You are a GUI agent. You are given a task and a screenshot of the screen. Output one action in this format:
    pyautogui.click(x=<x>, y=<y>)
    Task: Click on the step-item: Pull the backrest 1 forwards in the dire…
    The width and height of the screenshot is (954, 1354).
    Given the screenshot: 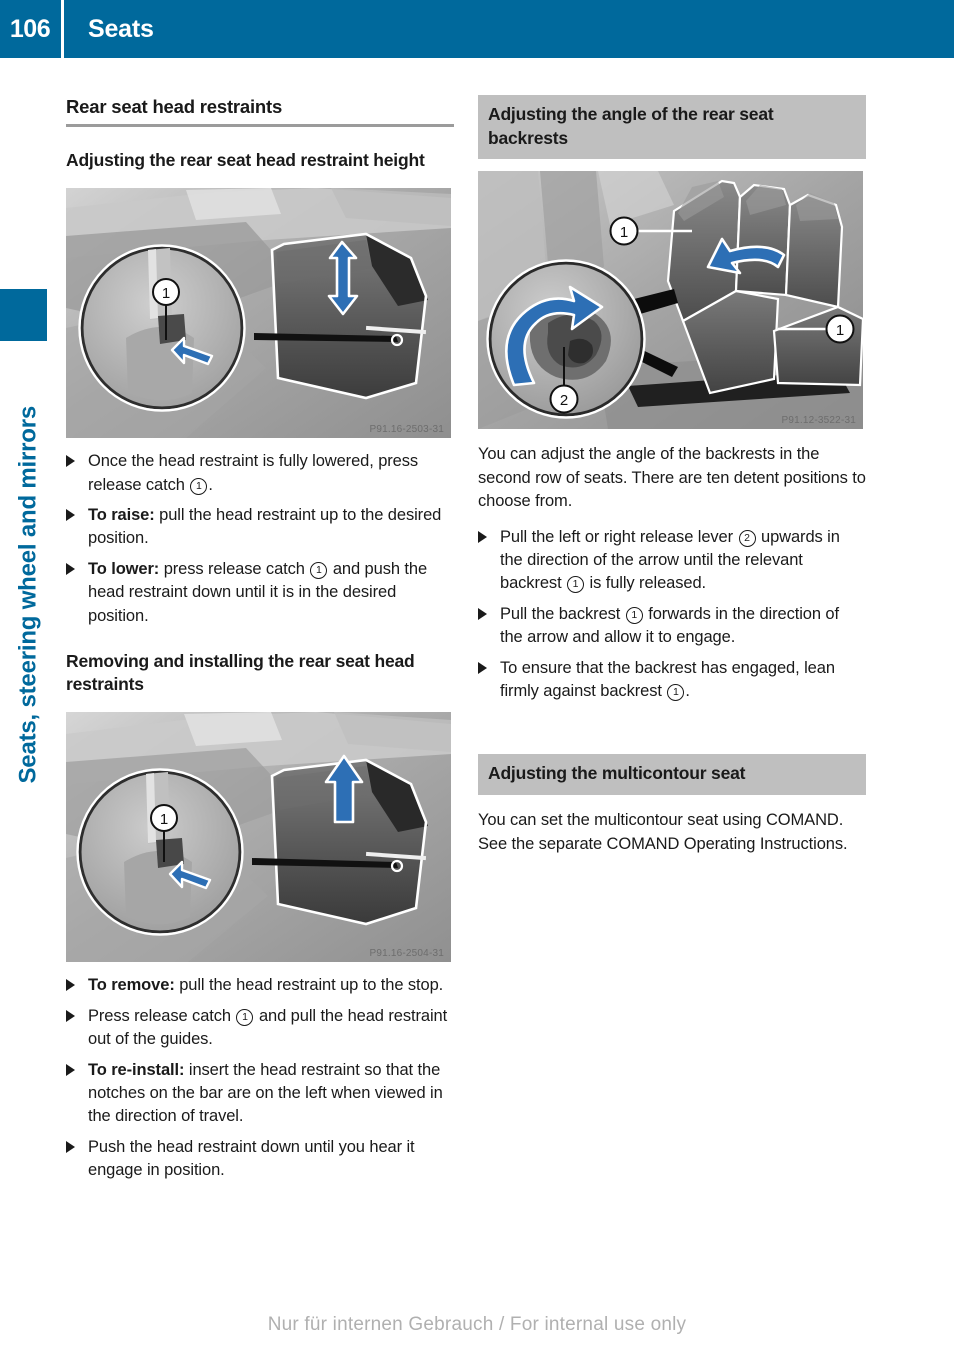 What is the action you would take?
    pyautogui.click(x=672, y=626)
    